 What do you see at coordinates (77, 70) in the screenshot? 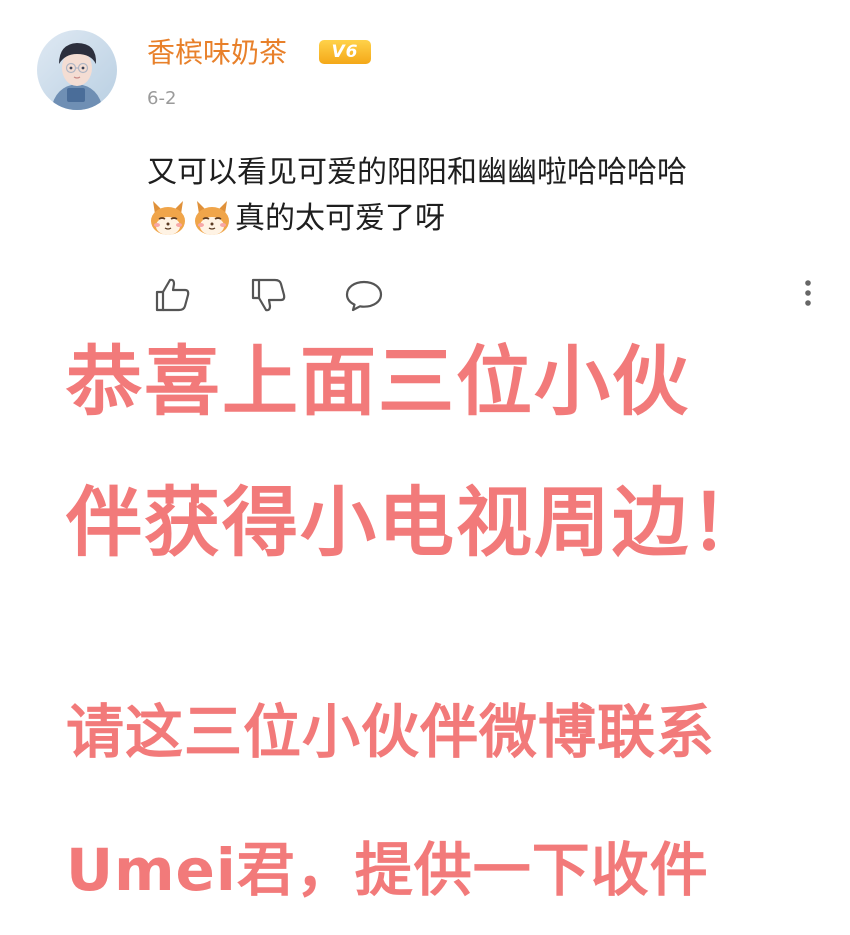
I see `avatar` at bounding box center [77, 70].